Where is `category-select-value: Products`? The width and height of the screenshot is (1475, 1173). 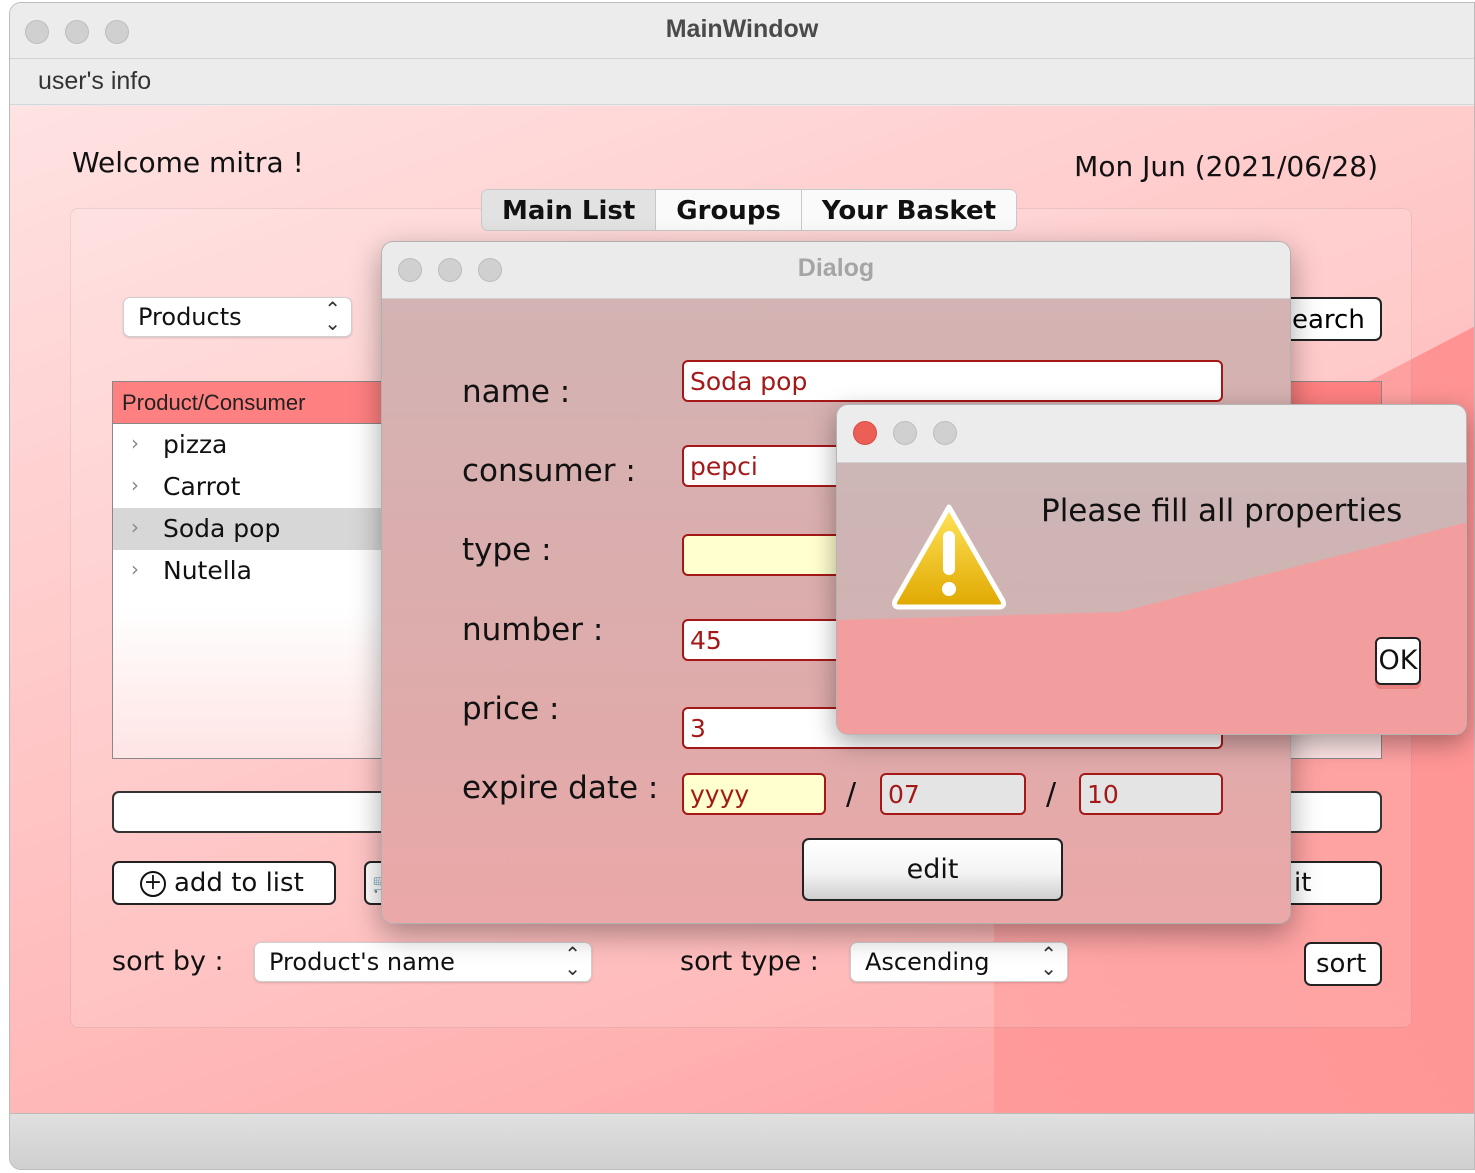 category-select-value: Products is located at coordinates (190, 317).